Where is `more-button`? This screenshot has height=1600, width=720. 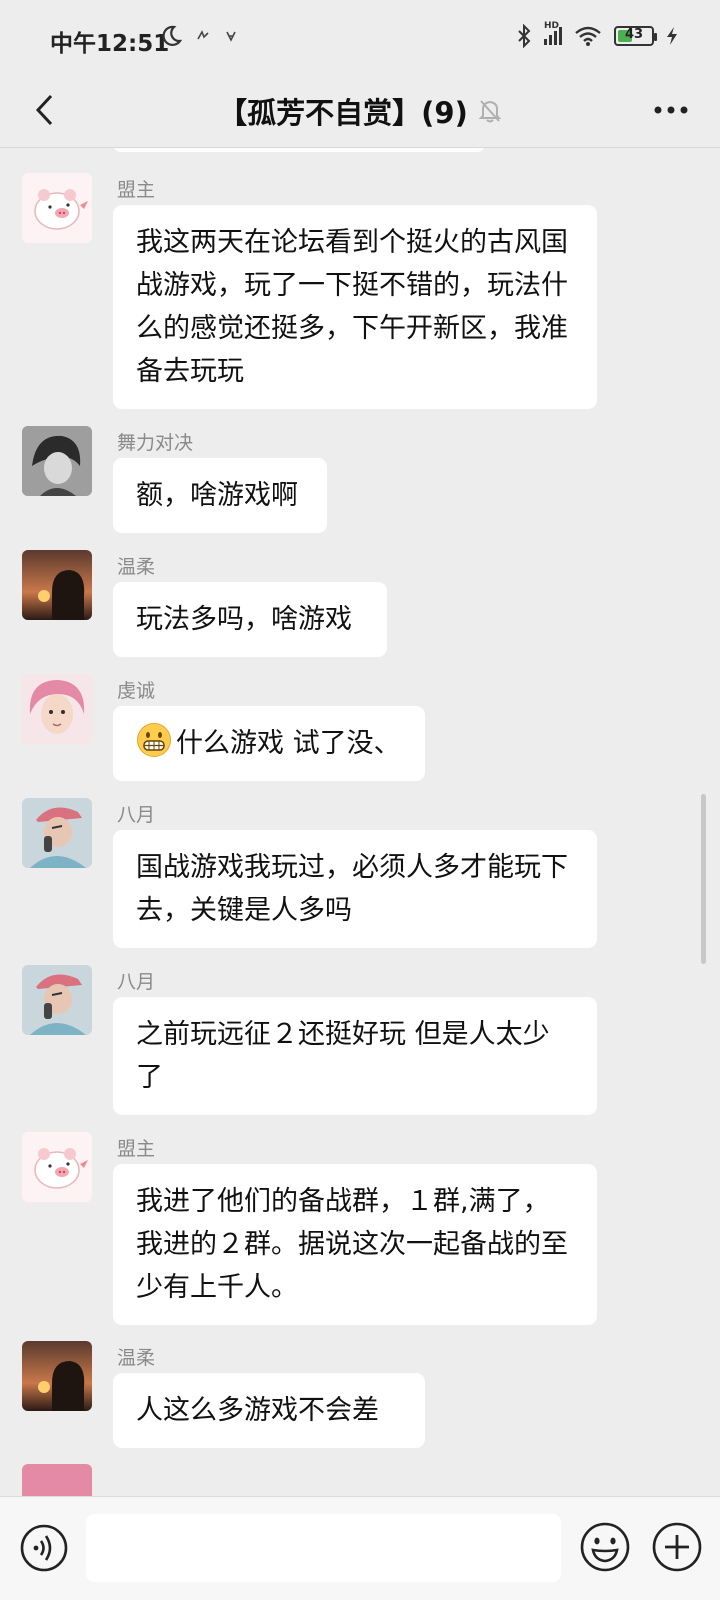 more-button is located at coordinates (671, 110).